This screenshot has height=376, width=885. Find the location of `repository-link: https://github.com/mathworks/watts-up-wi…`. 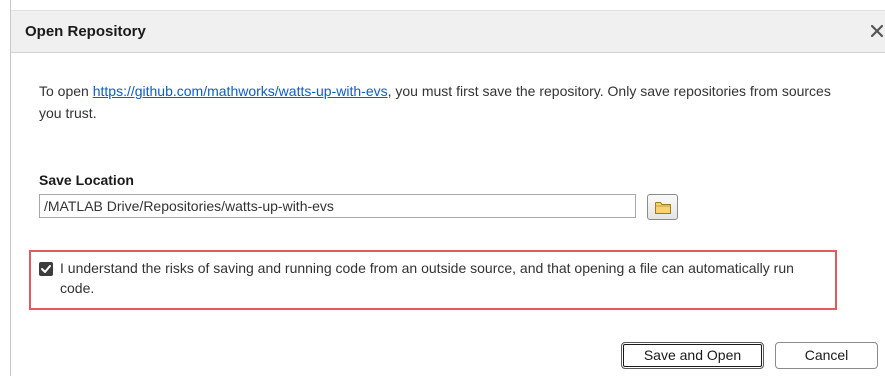

repository-link: https://github.com/mathworks/watts-up-wi… is located at coordinates (240, 91).